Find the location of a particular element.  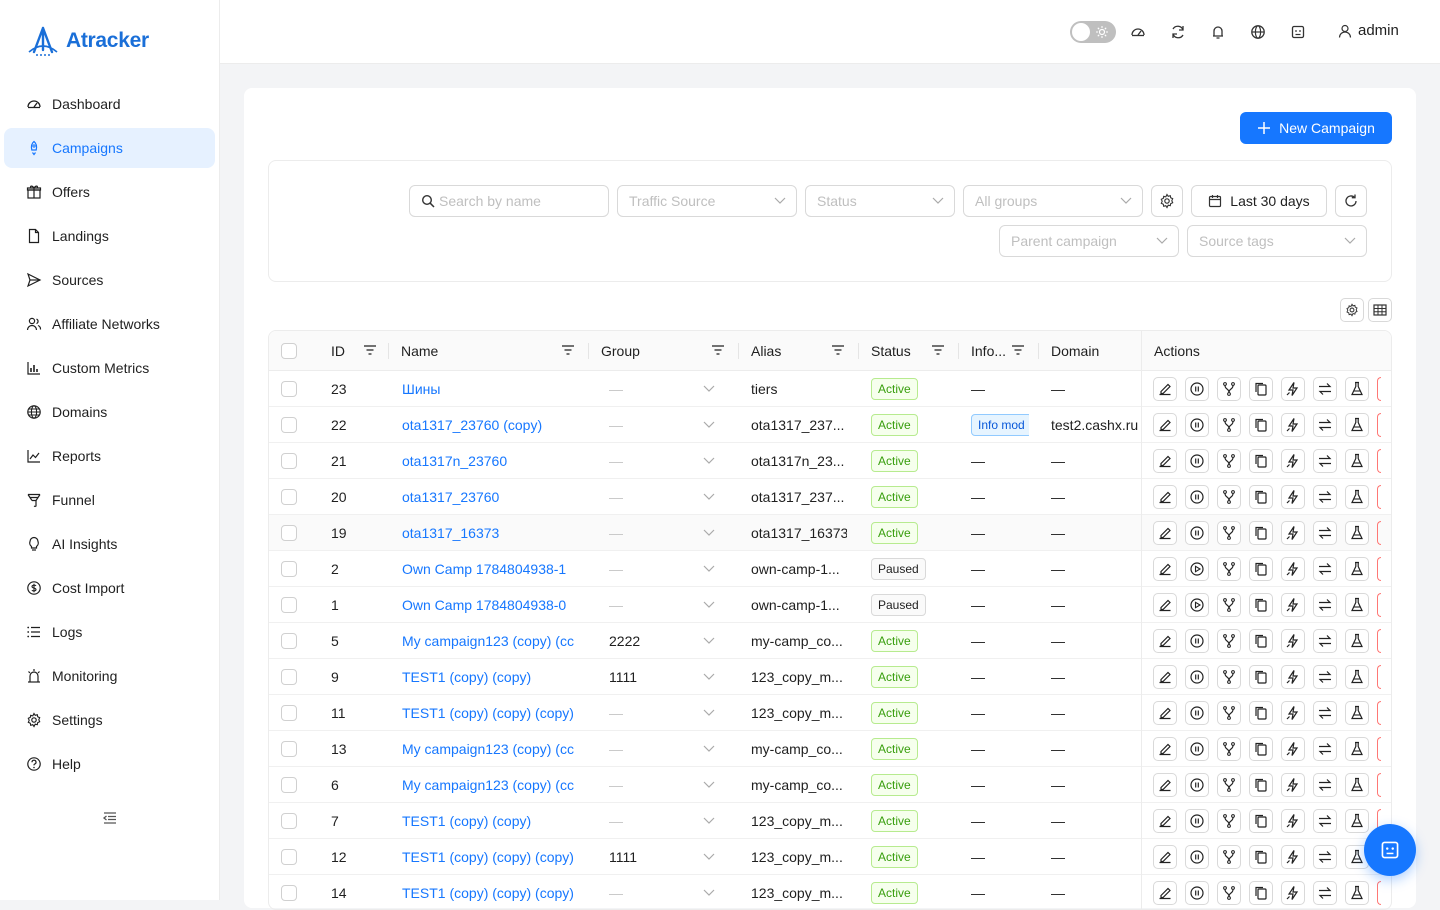

sidebar-item-dashboard: Dashboard is located at coordinates (109, 104).